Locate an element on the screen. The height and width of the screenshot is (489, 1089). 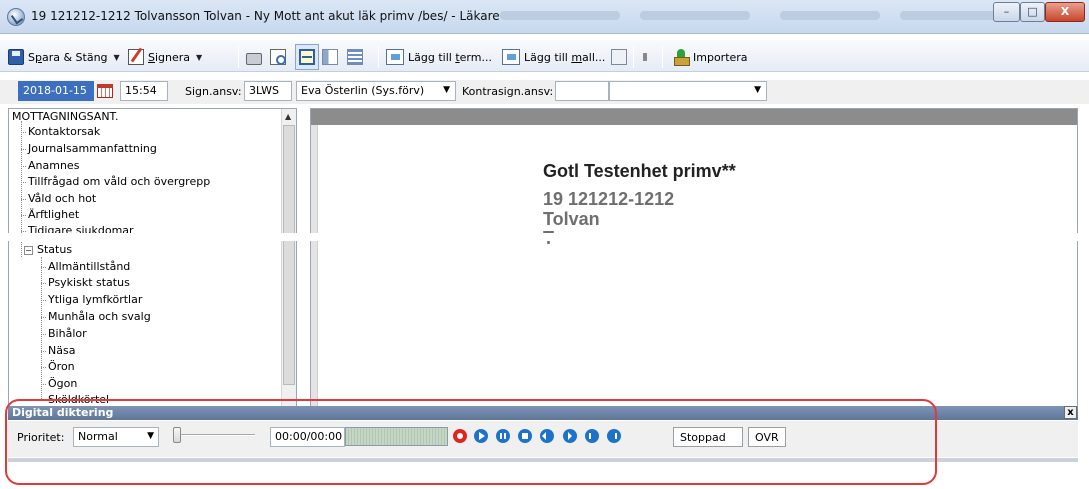
save-icon is located at coordinates (16, 57).